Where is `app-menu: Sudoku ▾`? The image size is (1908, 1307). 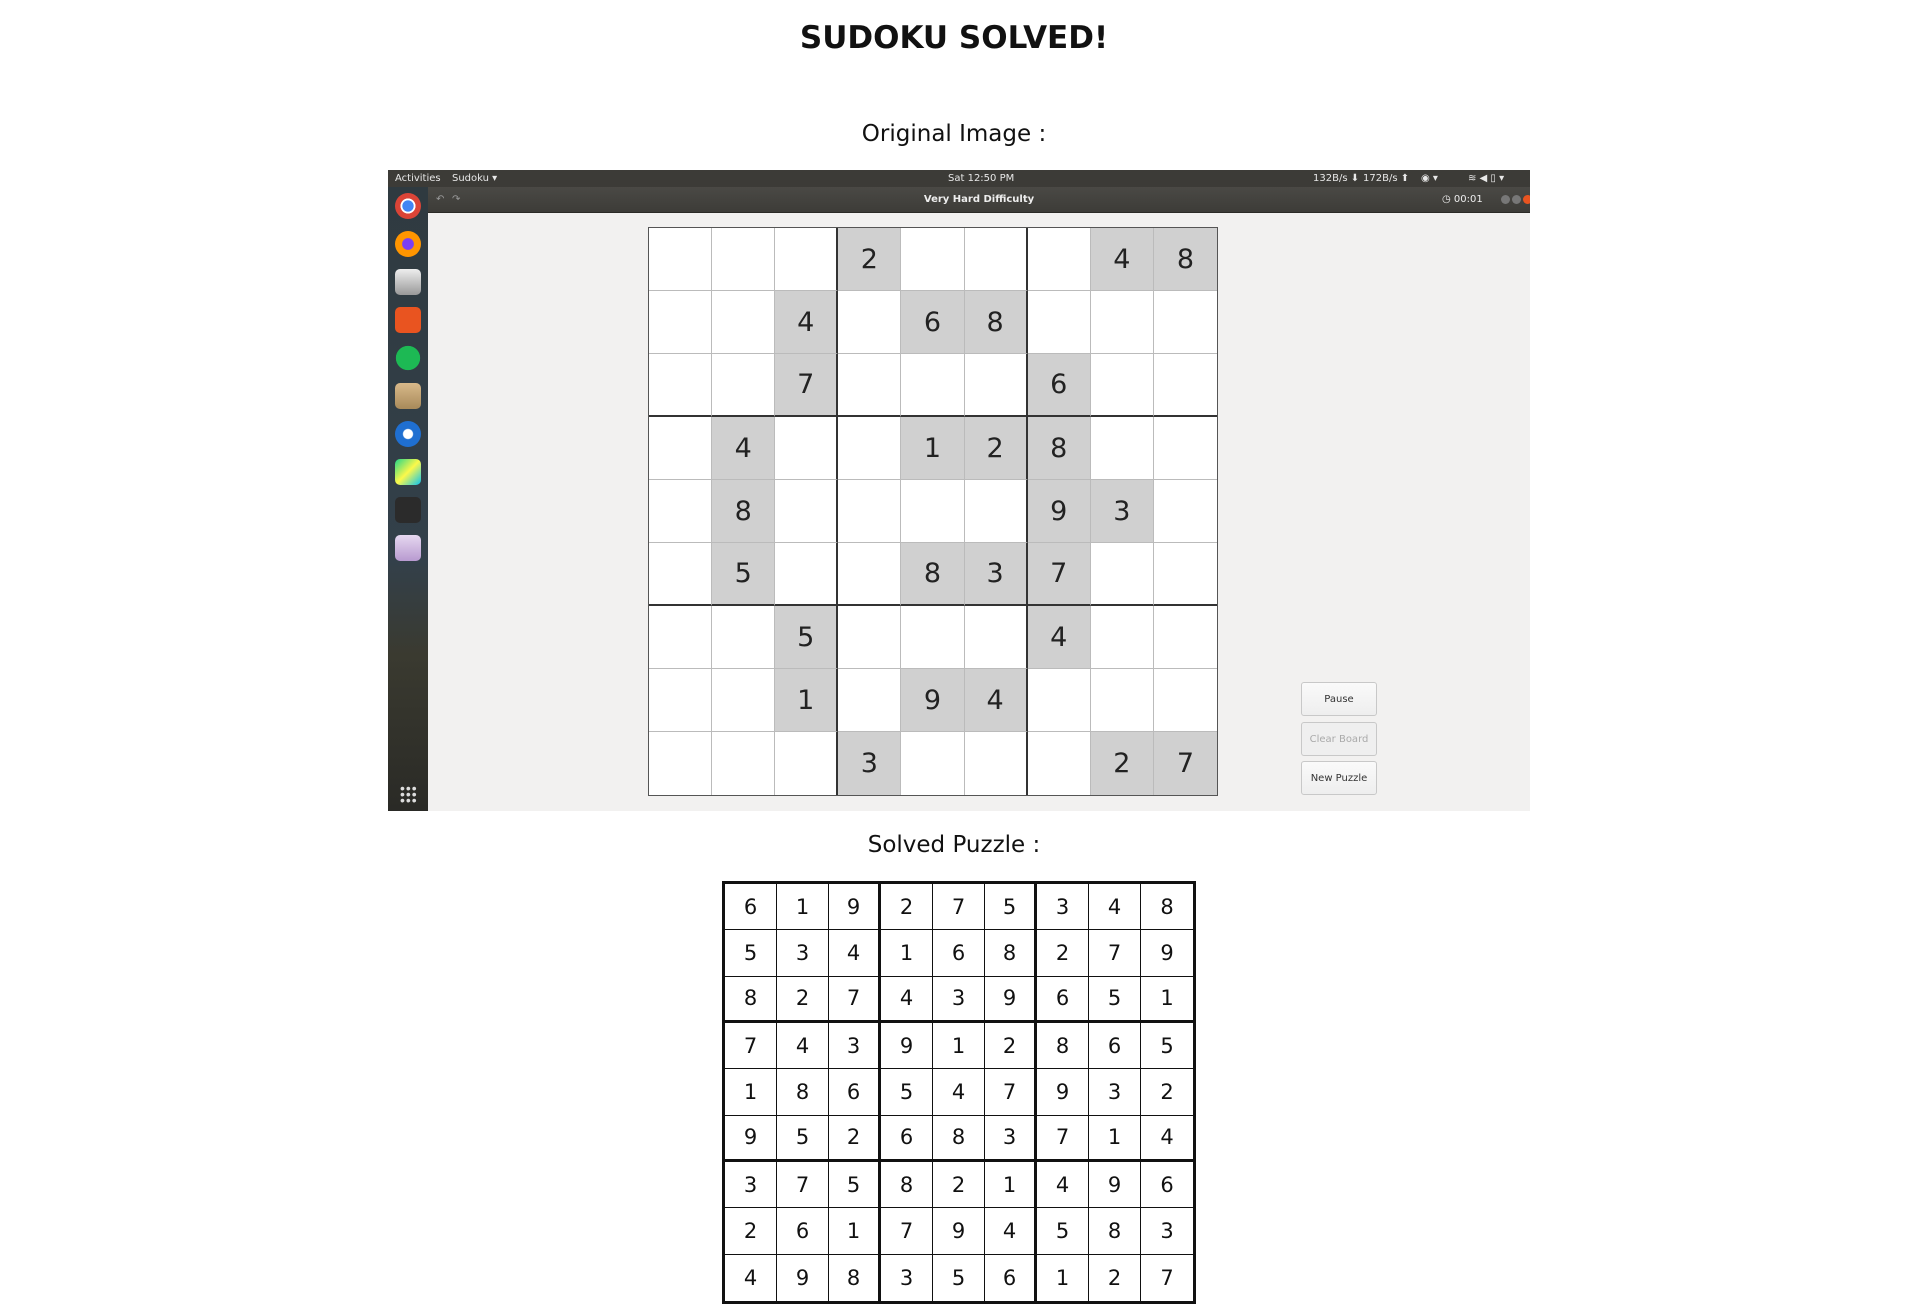 app-menu: Sudoku ▾ is located at coordinates (474, 178).